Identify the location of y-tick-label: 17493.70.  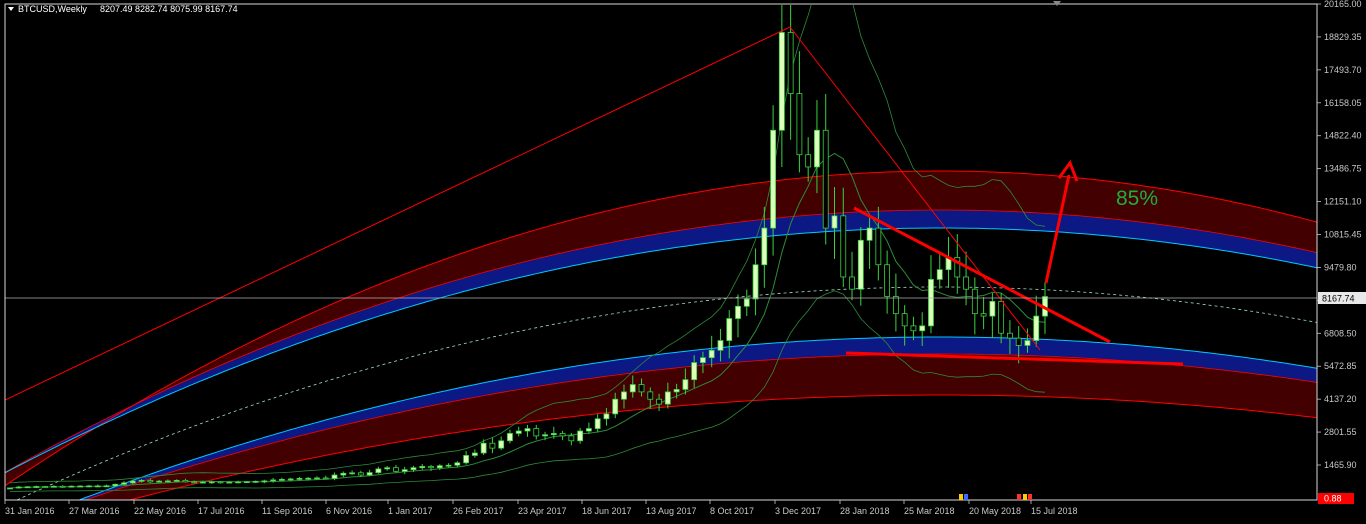
(1343, 70).